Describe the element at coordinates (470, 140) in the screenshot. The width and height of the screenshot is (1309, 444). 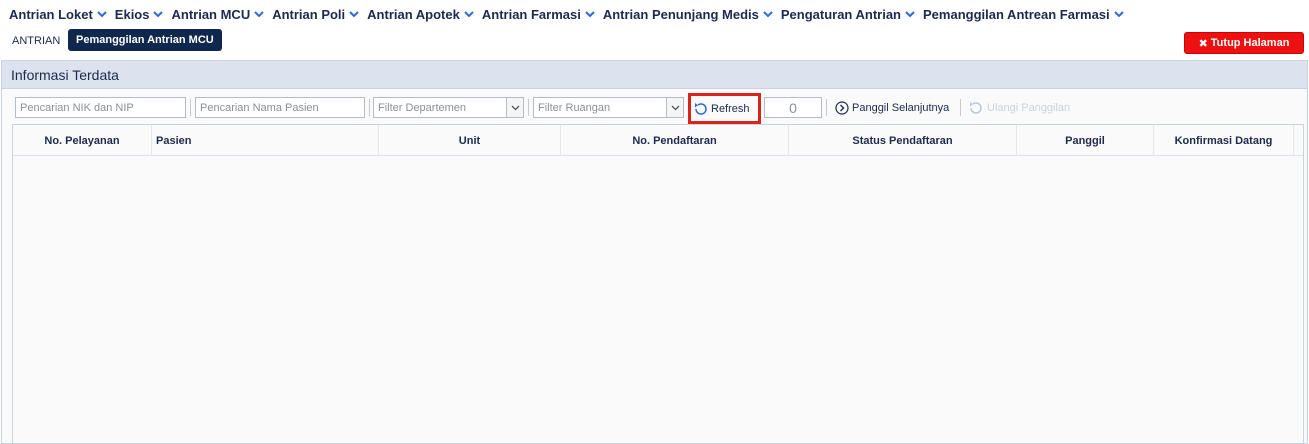
I see `column-header: Unit` at that location.